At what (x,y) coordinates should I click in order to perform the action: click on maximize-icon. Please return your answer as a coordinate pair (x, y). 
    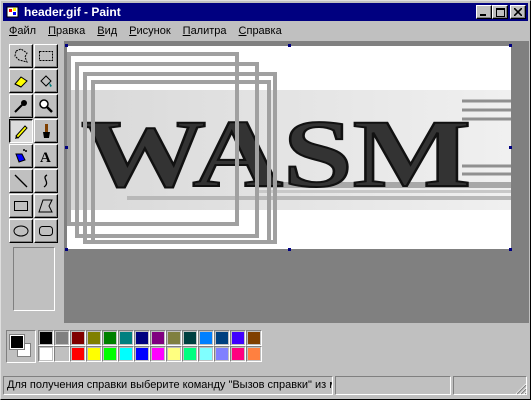
    Looking at the image, I should click on (500, 12).